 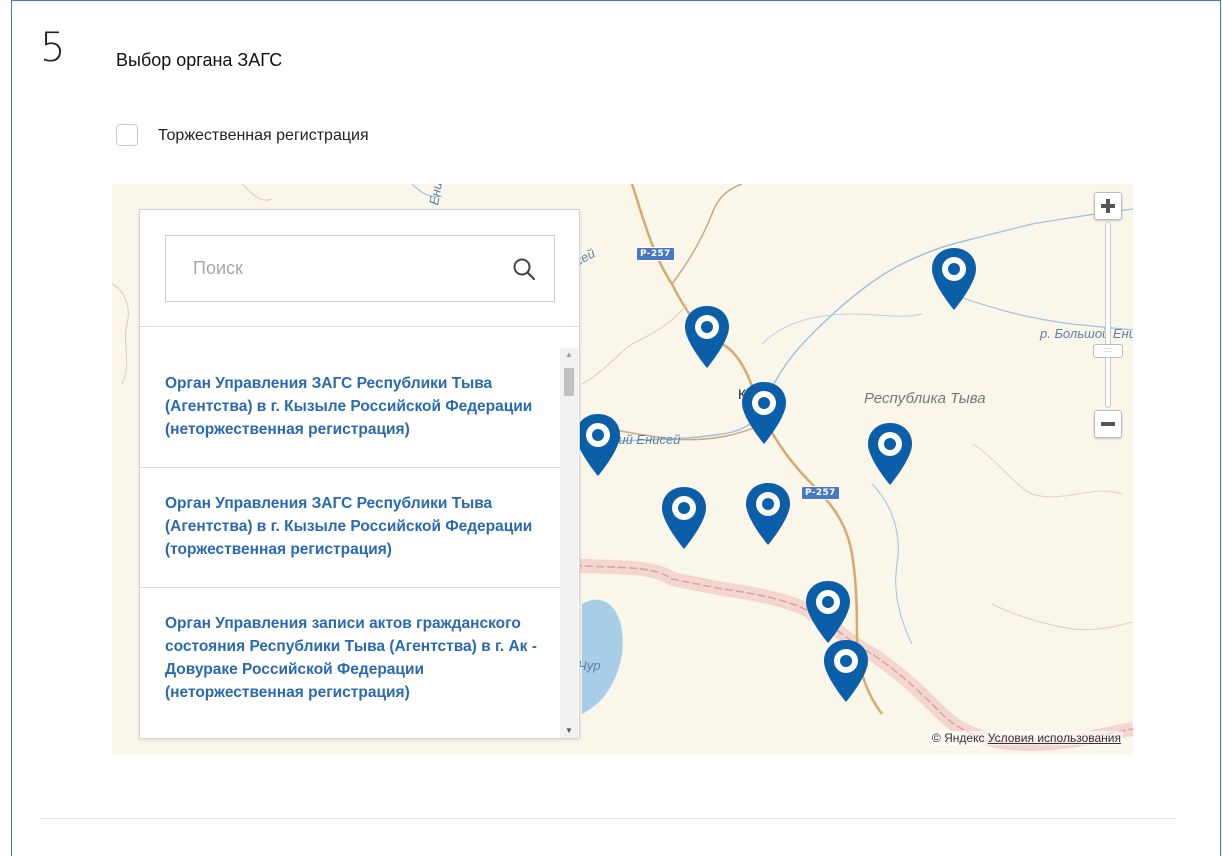 I want to click on map-copyright: © Яндекс Условия использования, so click(x=1026, y=738).